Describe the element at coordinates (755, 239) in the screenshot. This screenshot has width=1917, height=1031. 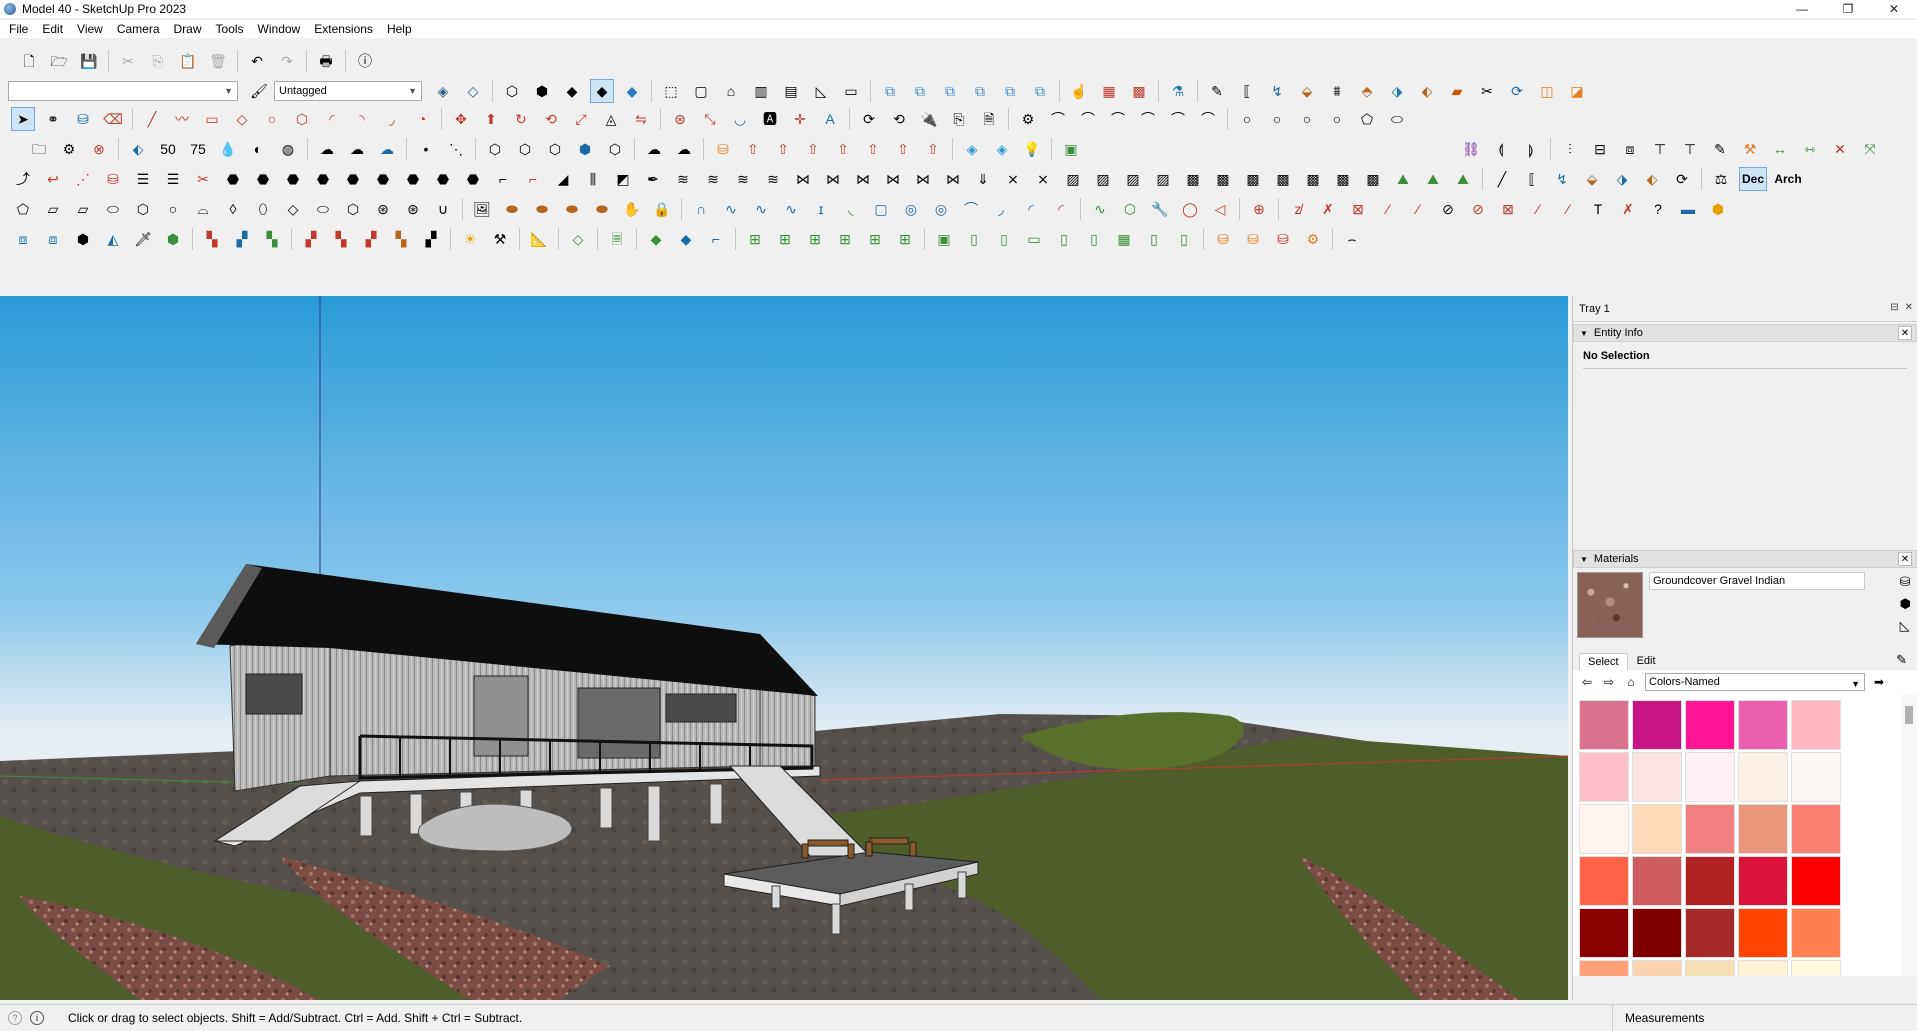
I see `hierarchy-1-icon: ⊞` at that location.